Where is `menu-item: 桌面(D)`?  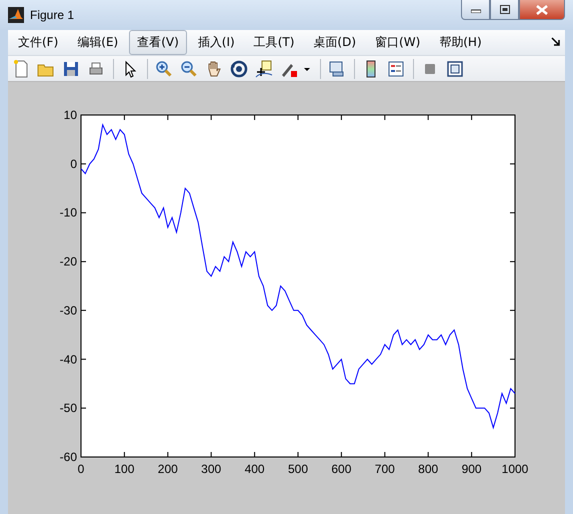
menu-item: 桌面(D) is located at coordinates (334, 42).